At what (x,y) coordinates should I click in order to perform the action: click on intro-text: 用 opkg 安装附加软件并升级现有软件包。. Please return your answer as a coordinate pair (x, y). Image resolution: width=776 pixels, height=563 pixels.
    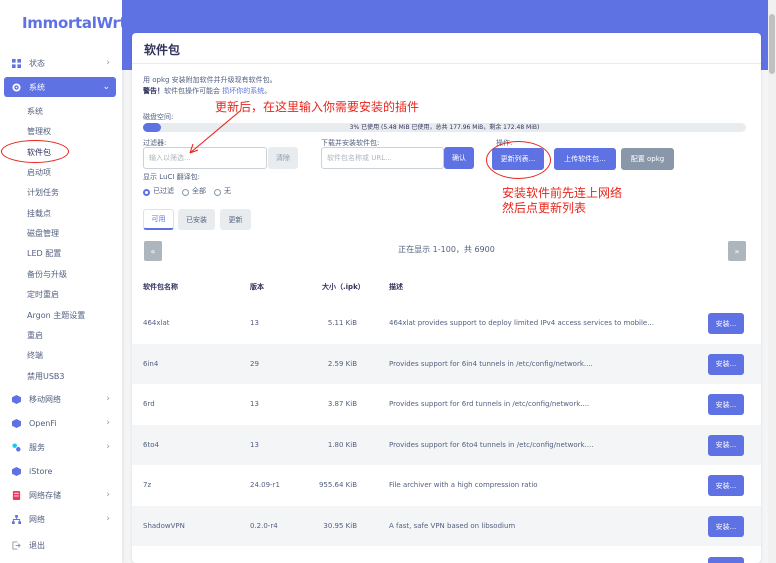
    Looking at the image, I should click on (210, 80).